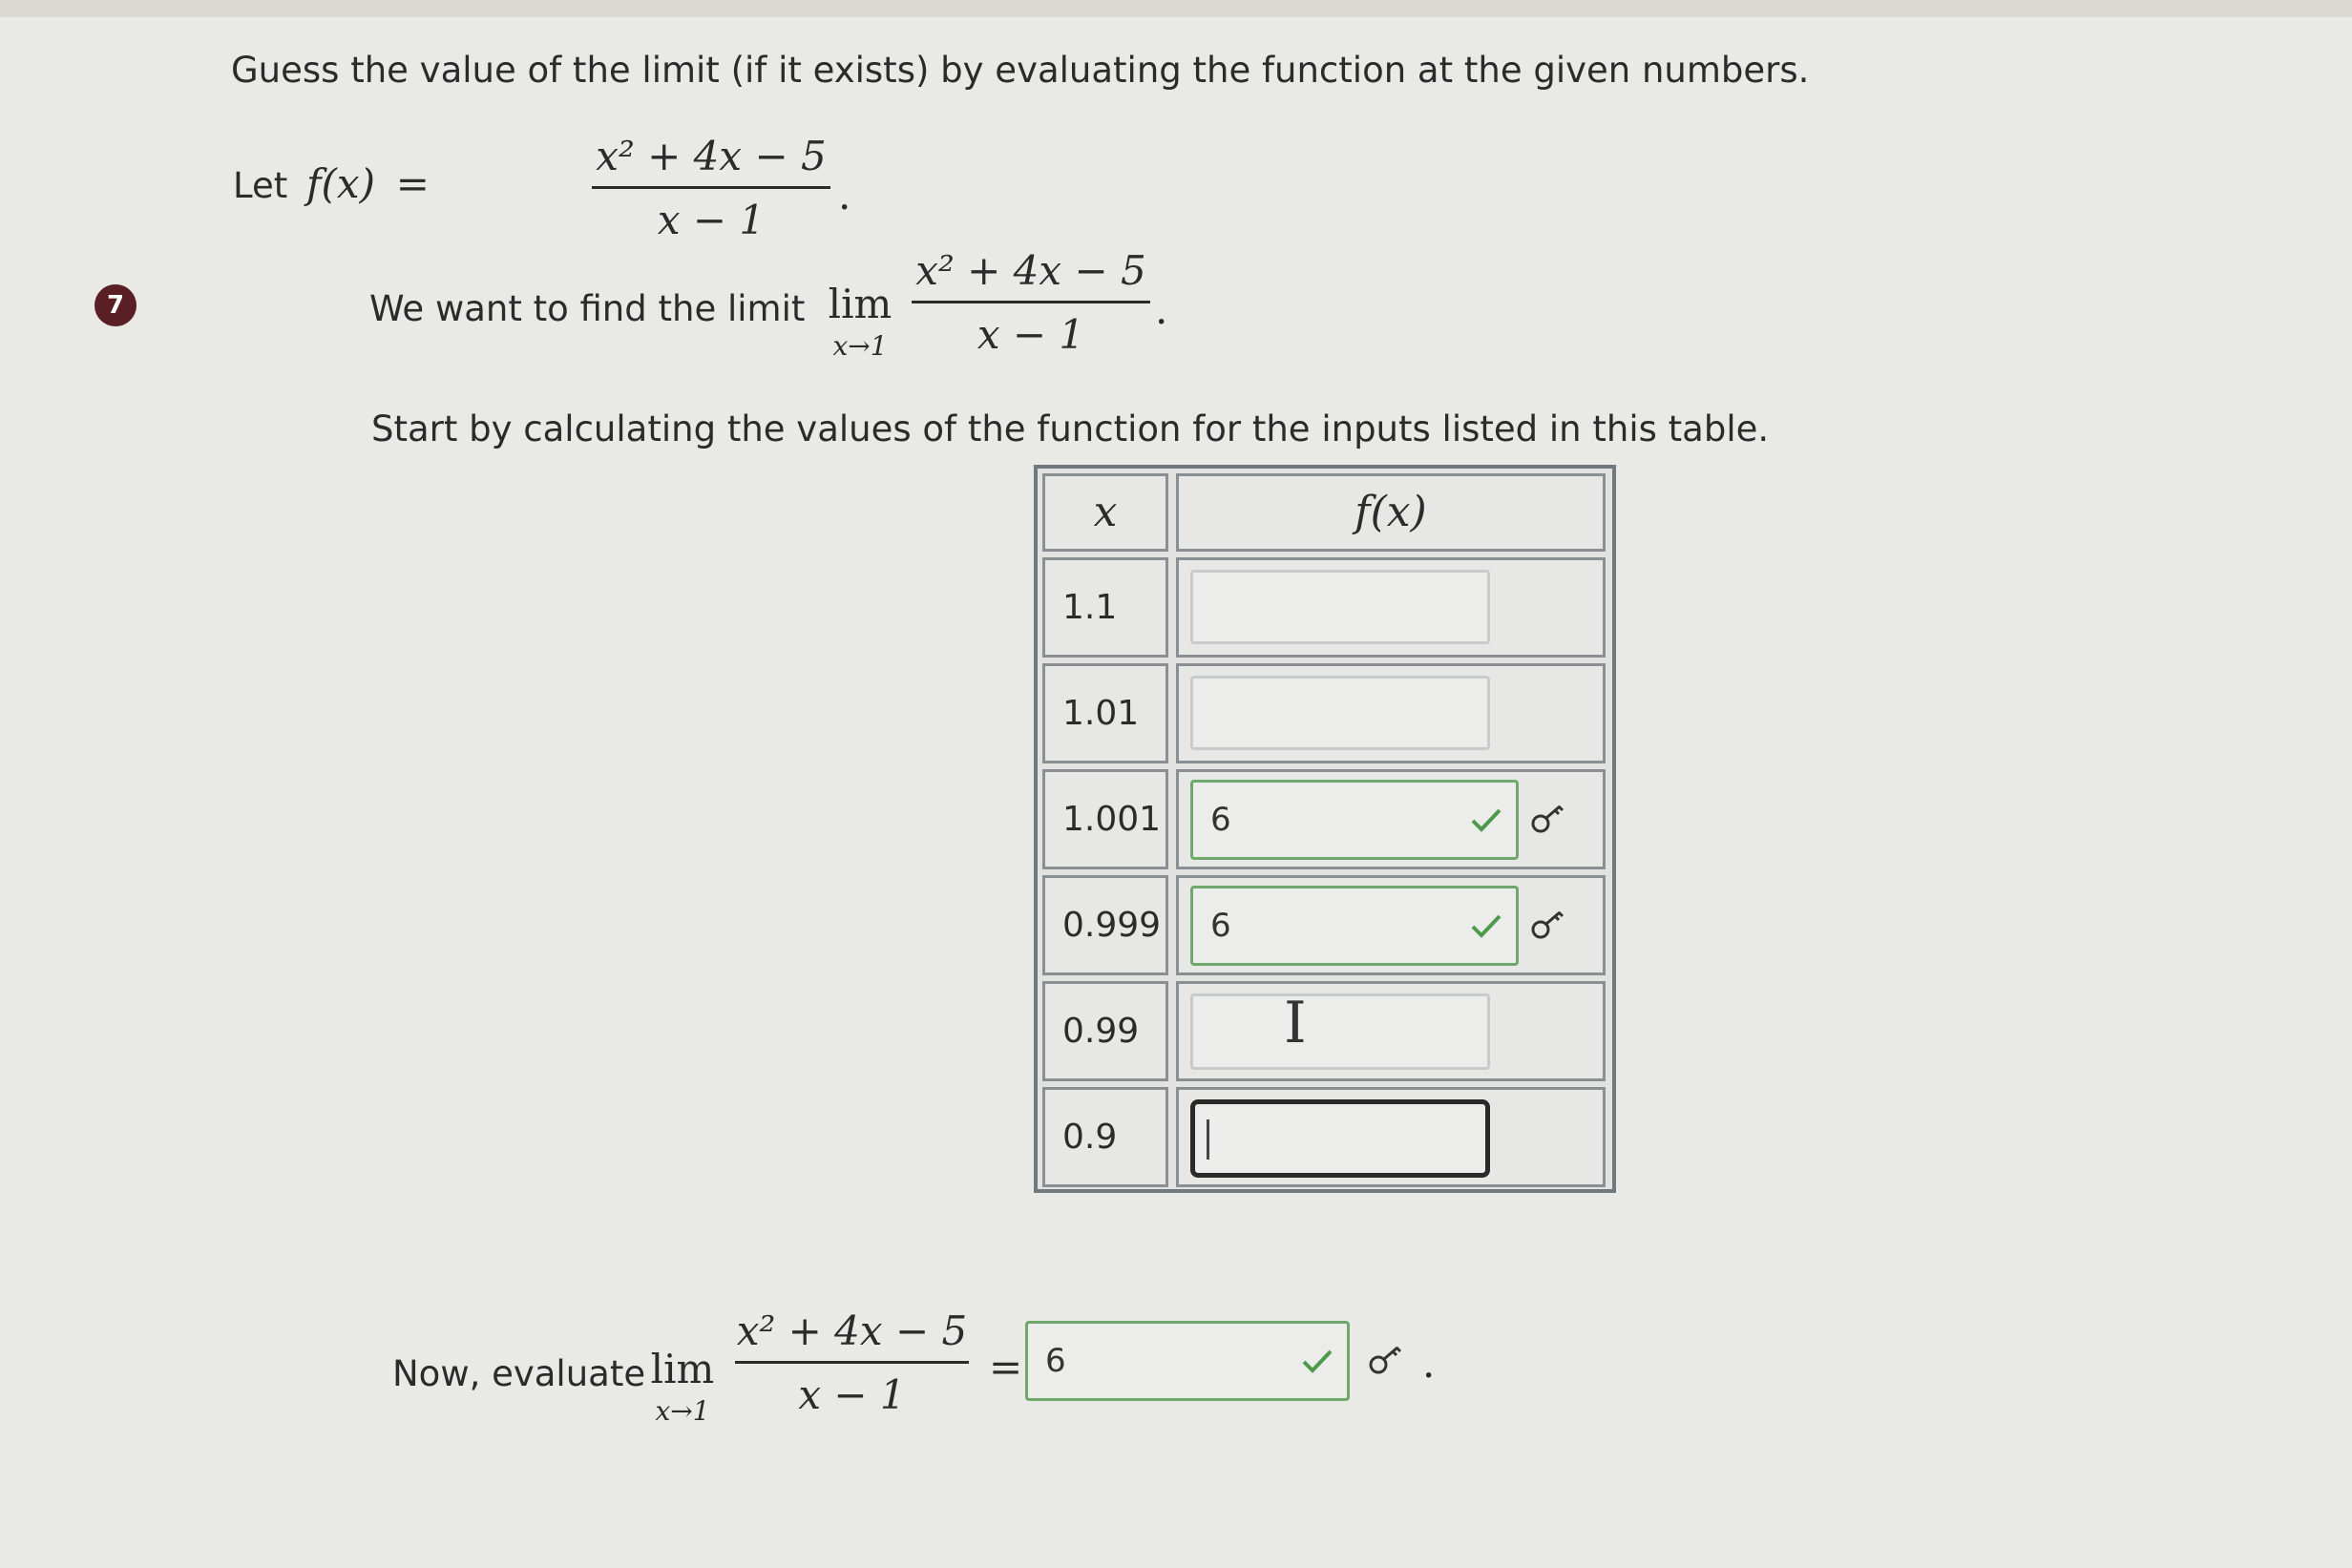 The width and height of the screenshot is (2352, 1568). Describe the element at coordinates (1391, 512) in the screenshot. I see `table-header-fx: f(x)` at that location.